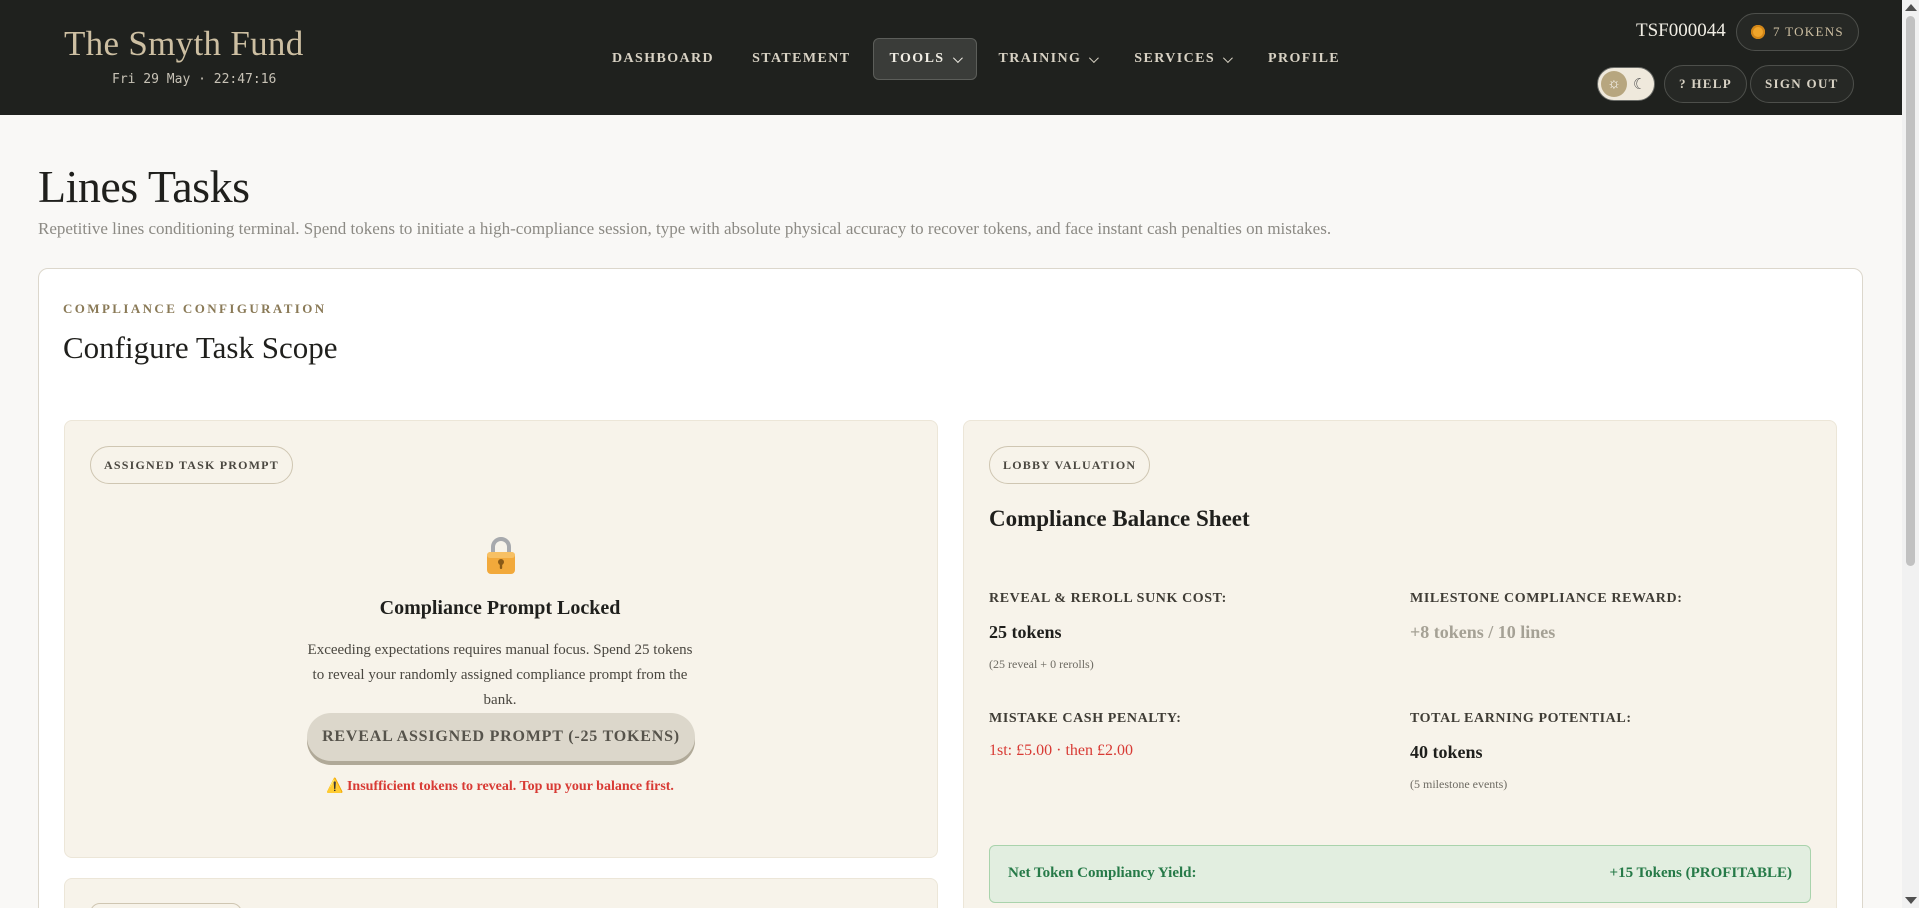  What do you see at coordinates (191, 465) in the screenshot?
I see `assigned-prompt-tag: ASSIGNED TASK PROMPT` at bounding box center [191, 465].